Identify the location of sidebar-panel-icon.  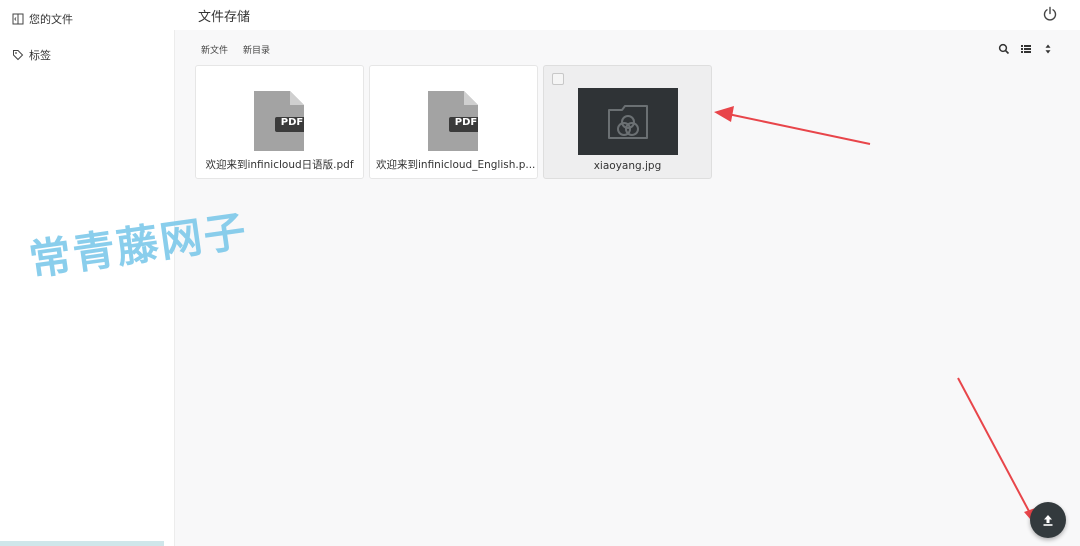
(18, 19).